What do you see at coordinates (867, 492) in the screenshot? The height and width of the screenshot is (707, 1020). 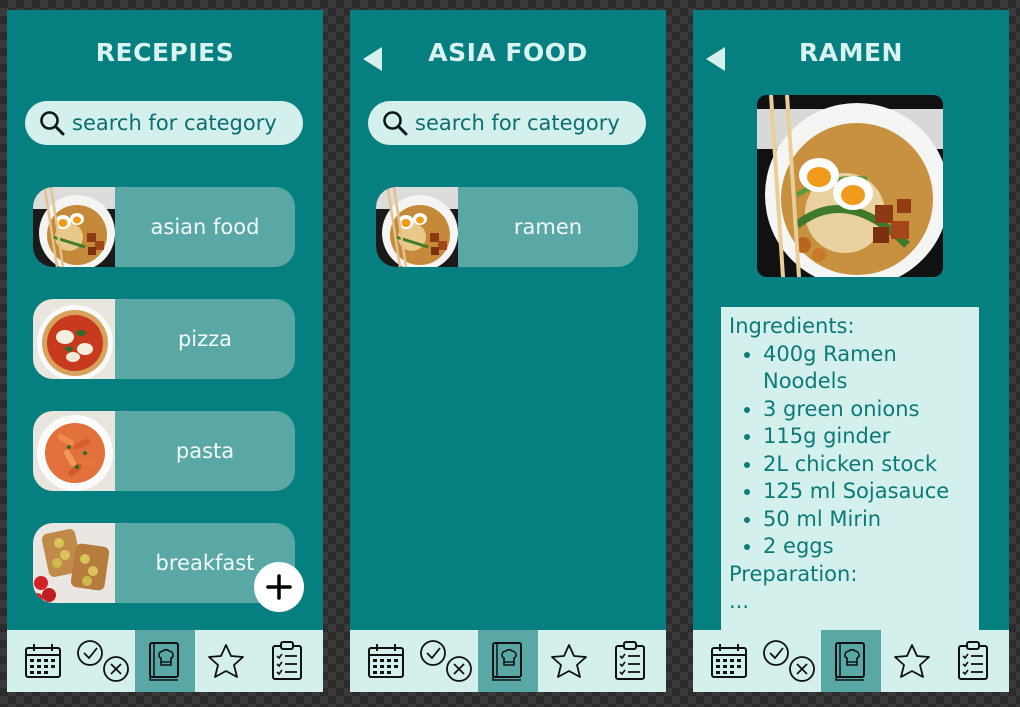 I see `list-item: 125 ml Sojasauce` at bounding box center [867, 492].